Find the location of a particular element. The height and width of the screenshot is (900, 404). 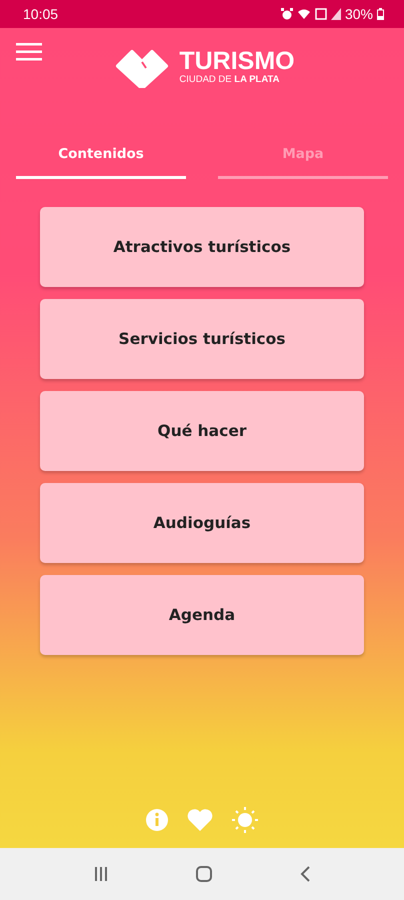

menu-card: Atractivos turísticos is located at coordinates (202, 247).